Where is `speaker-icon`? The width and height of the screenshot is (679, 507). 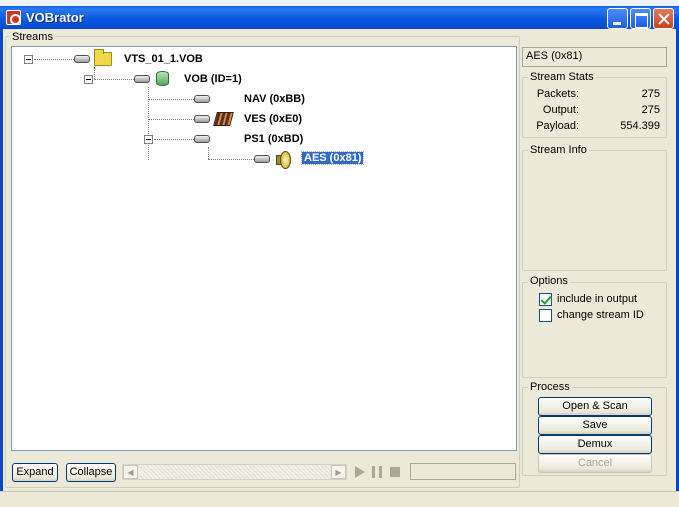
speaker-icon is located at coordinates (283, 160).